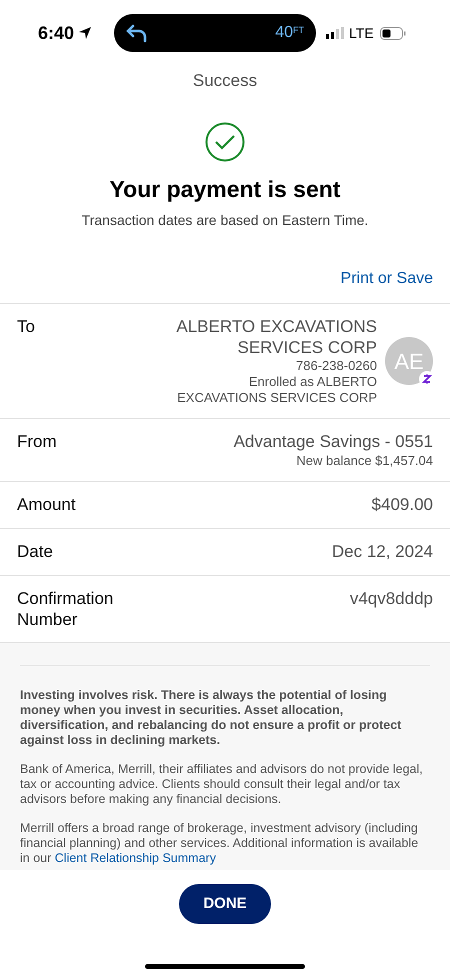  Describe the element at coordinates (37, 441) in the screenshot. I see `detail-label: From` at that location.